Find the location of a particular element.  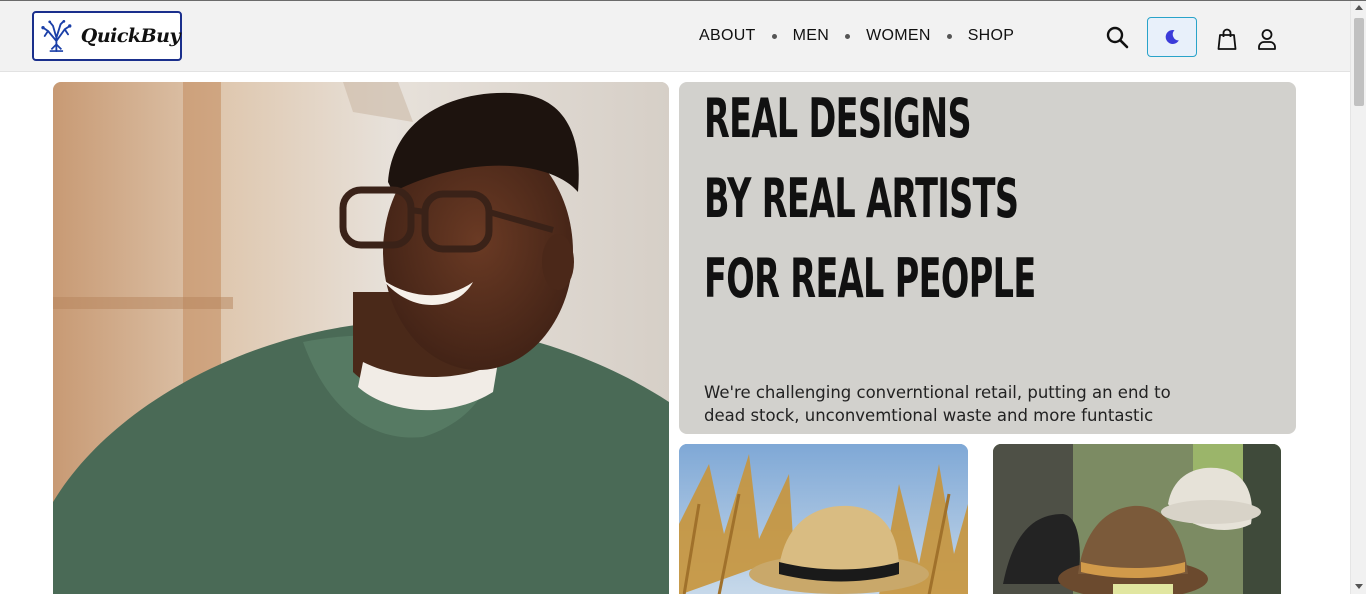

nav-about: ABOUT is located at coordinates (727, 36).